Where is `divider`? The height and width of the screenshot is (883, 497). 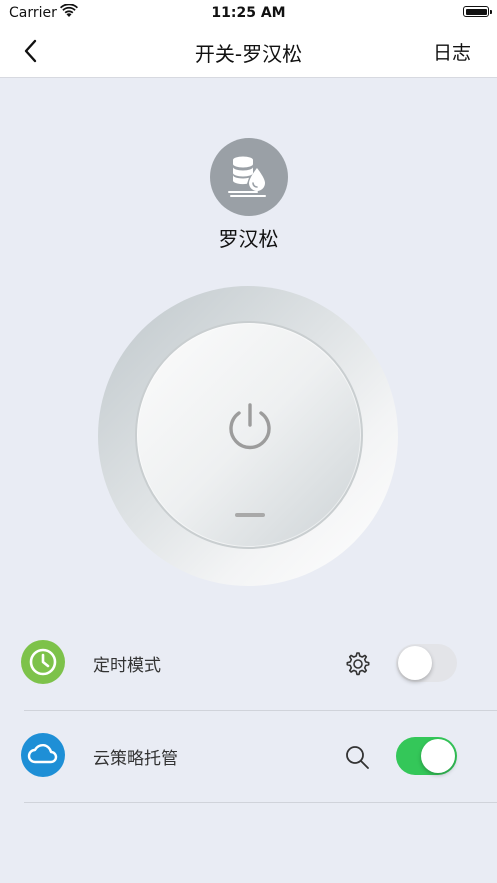
divider is located at coordinates (260, 802).